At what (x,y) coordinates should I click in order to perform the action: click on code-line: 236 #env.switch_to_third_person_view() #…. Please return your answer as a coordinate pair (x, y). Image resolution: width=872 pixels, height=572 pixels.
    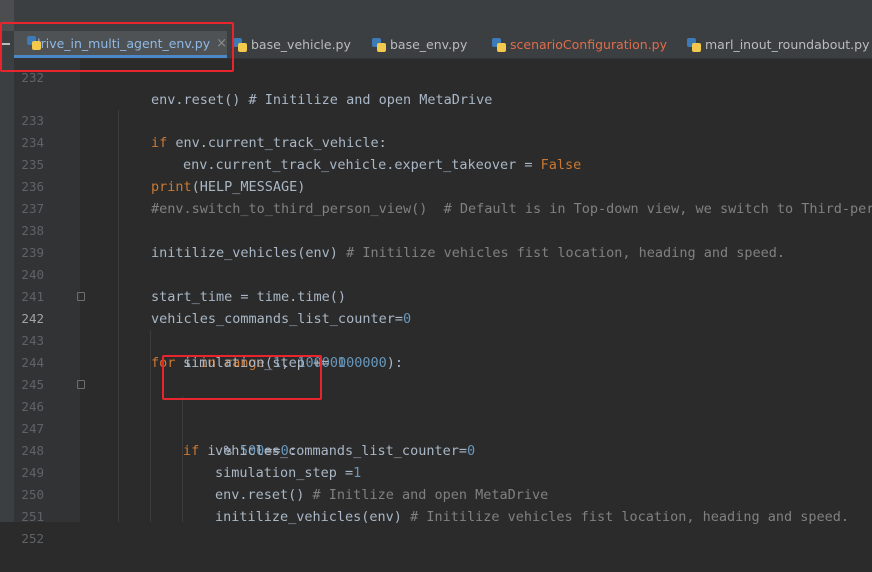
    Looking at the image, I should click on (436, 185).